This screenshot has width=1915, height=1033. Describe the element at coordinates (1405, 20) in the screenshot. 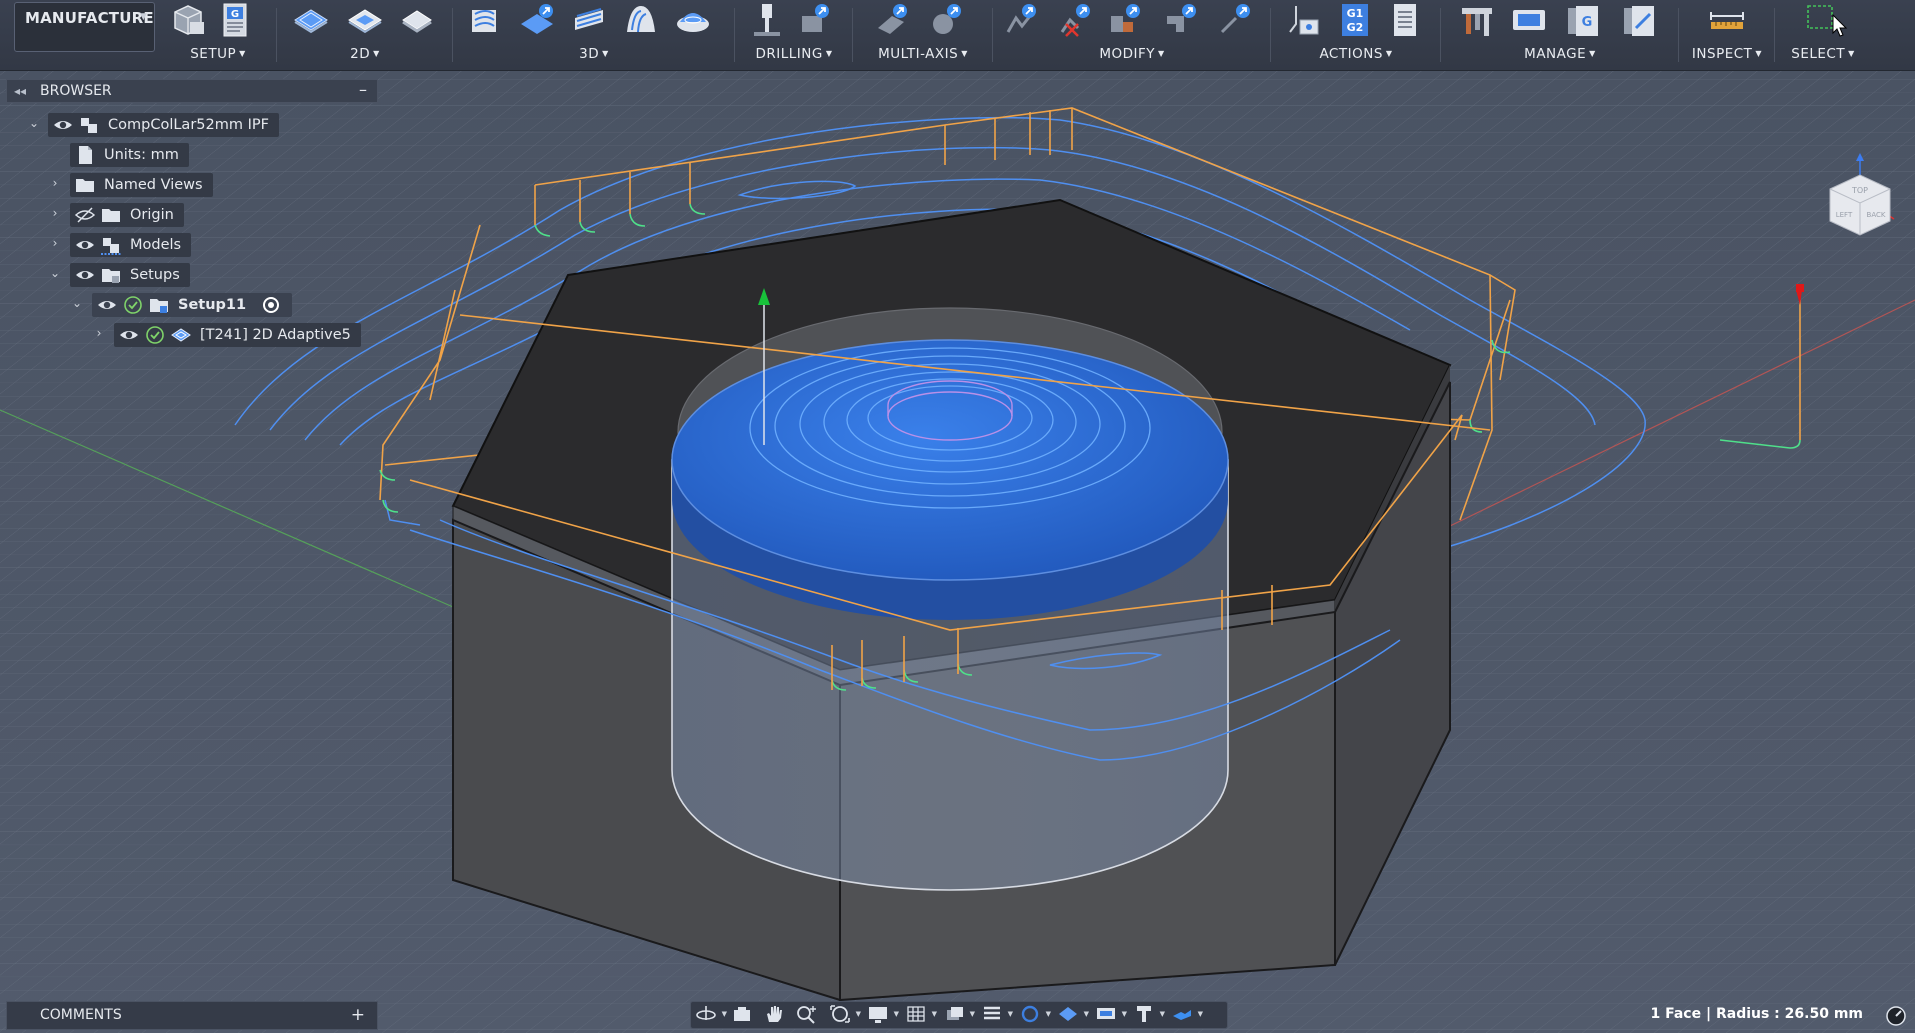

I see `setup-sheet-icon` at that location.